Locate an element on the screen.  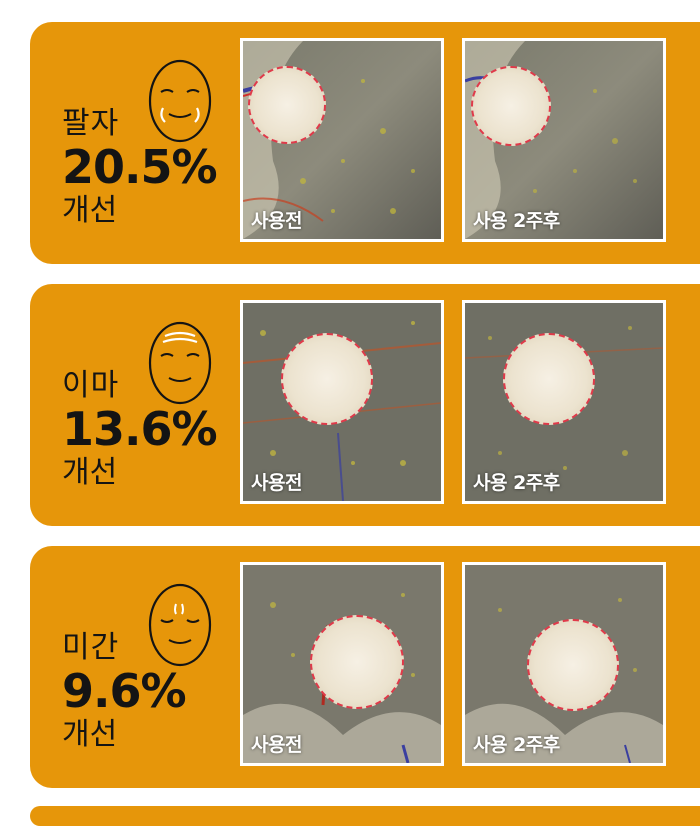
improvement-percent: 9.6% is located at coordinates (124, 691).